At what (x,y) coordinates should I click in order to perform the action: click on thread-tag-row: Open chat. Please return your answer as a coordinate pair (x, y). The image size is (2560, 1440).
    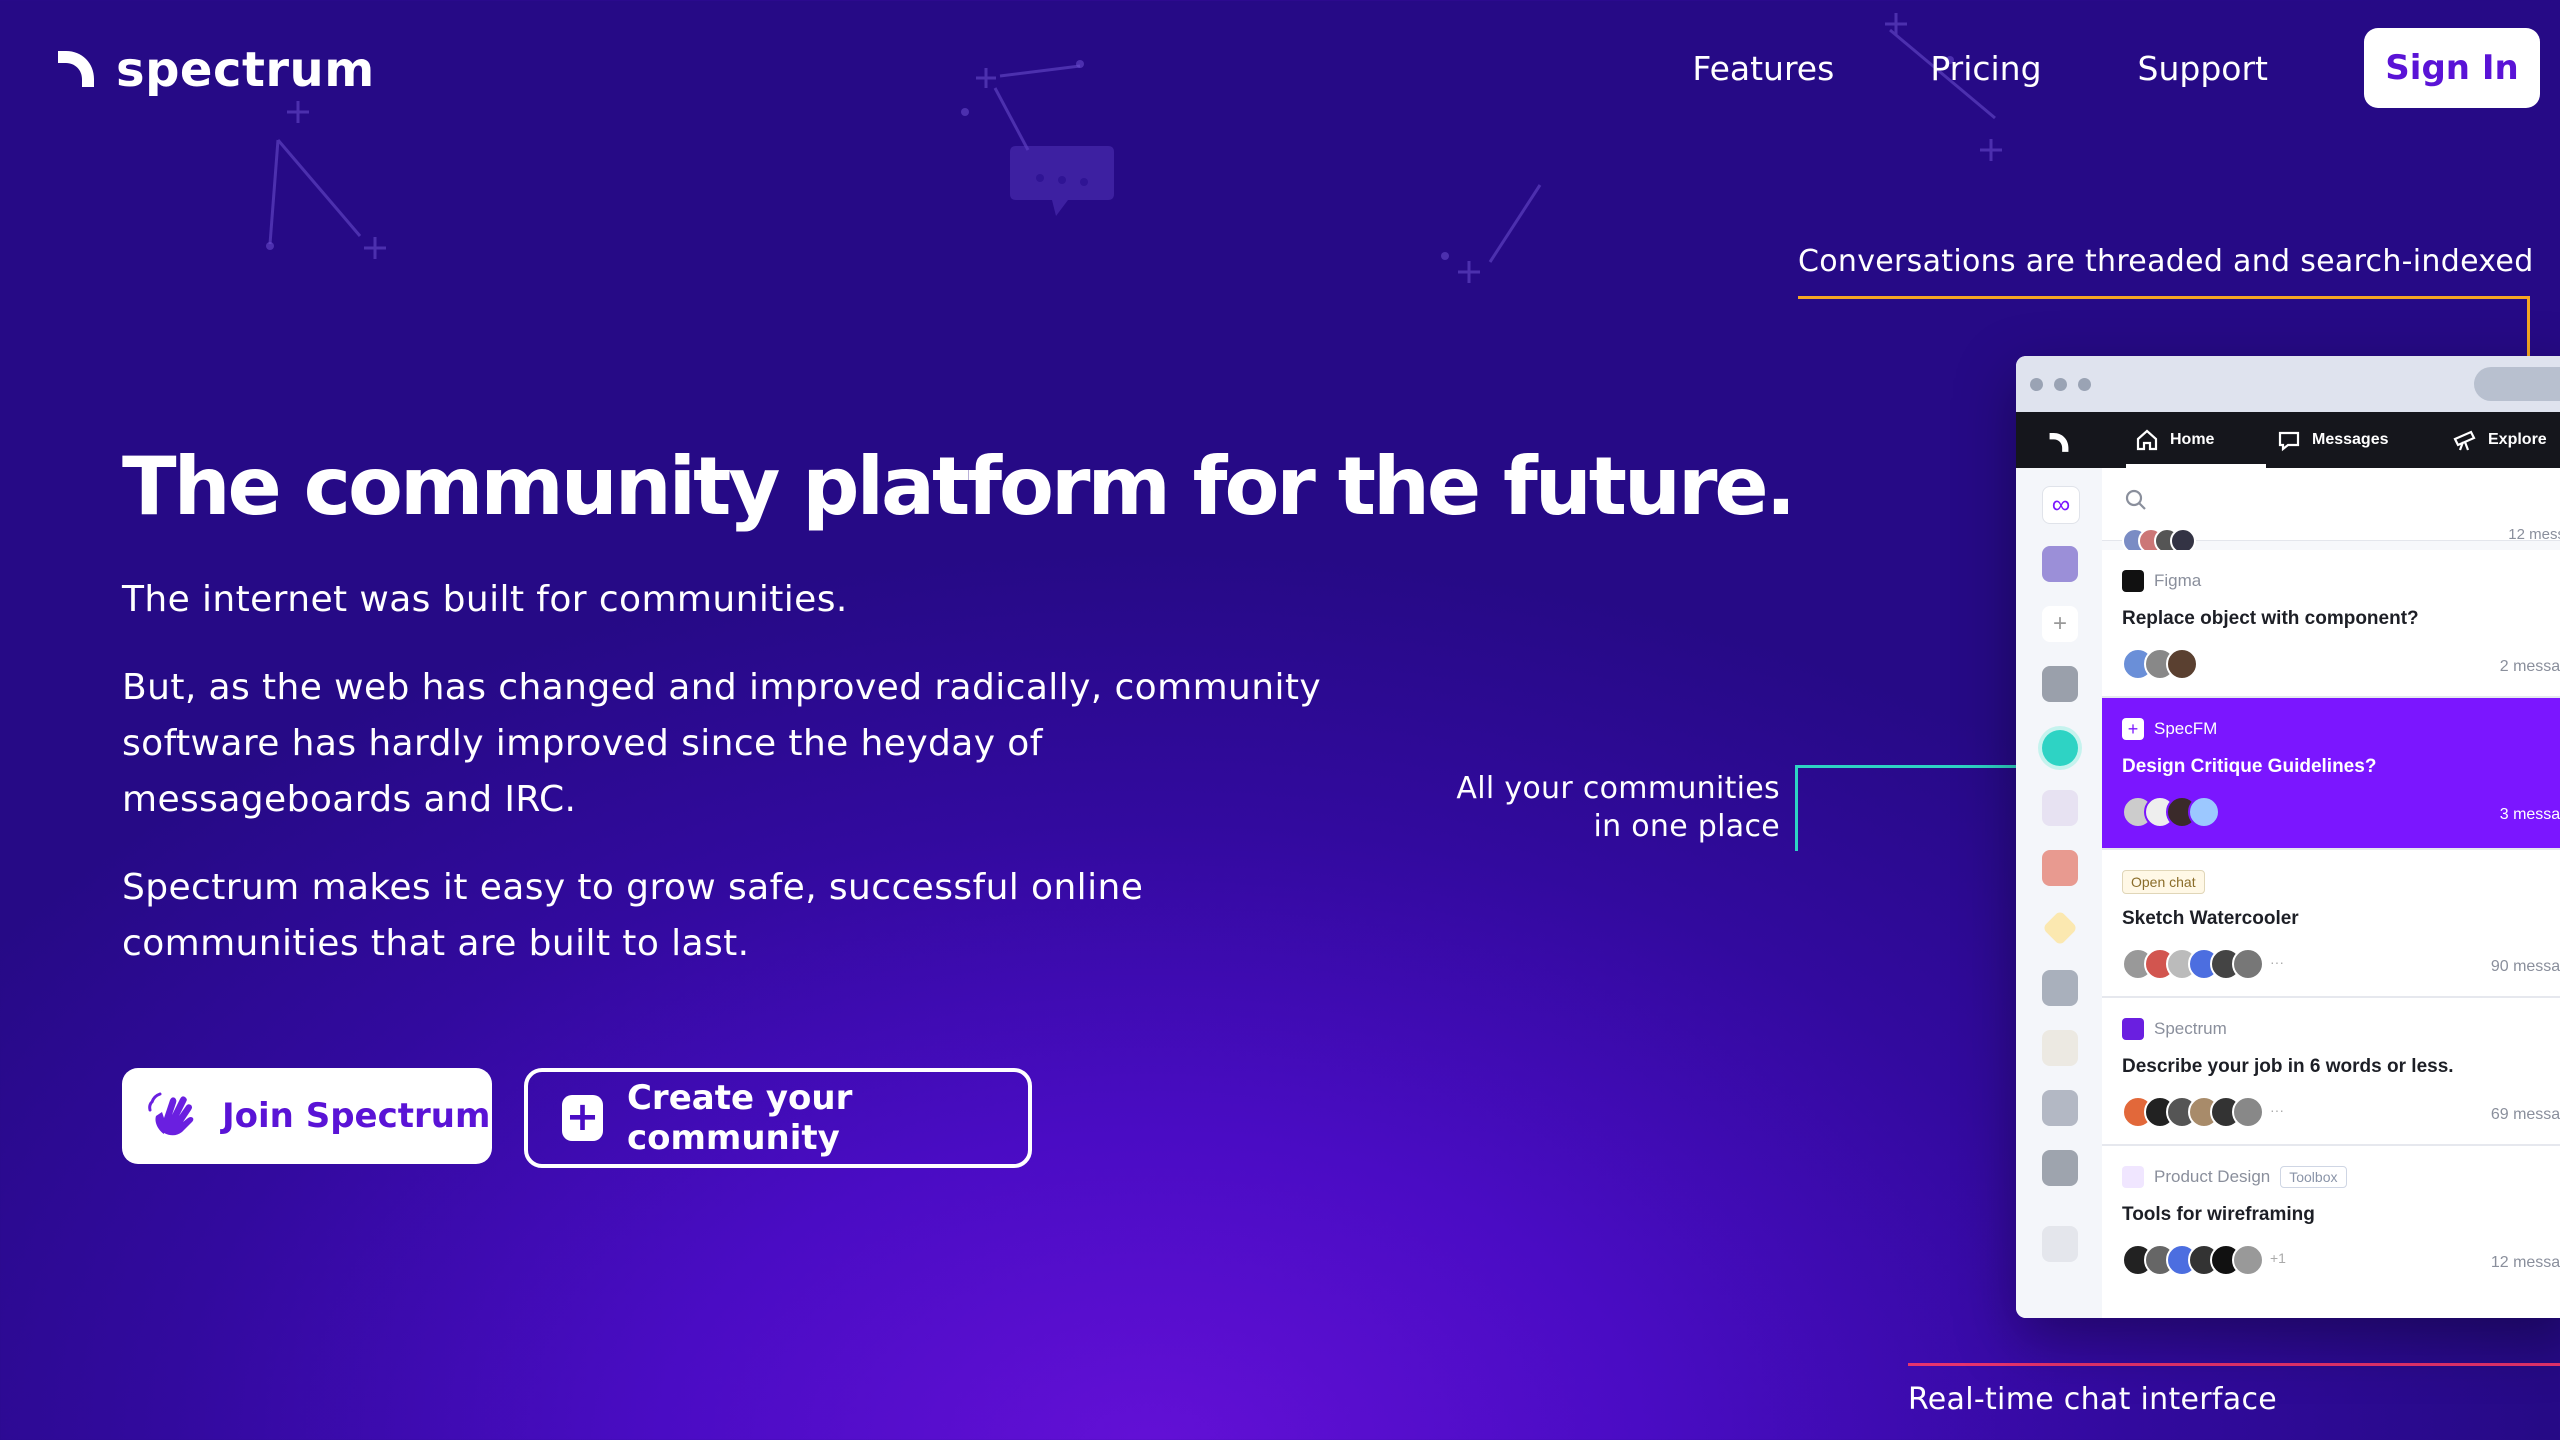
    Looking at the image, I should click on (2163, 882).